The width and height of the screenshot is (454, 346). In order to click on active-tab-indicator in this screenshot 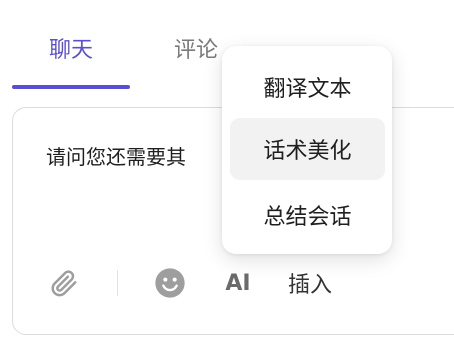, I will do `click(71, 87)`.